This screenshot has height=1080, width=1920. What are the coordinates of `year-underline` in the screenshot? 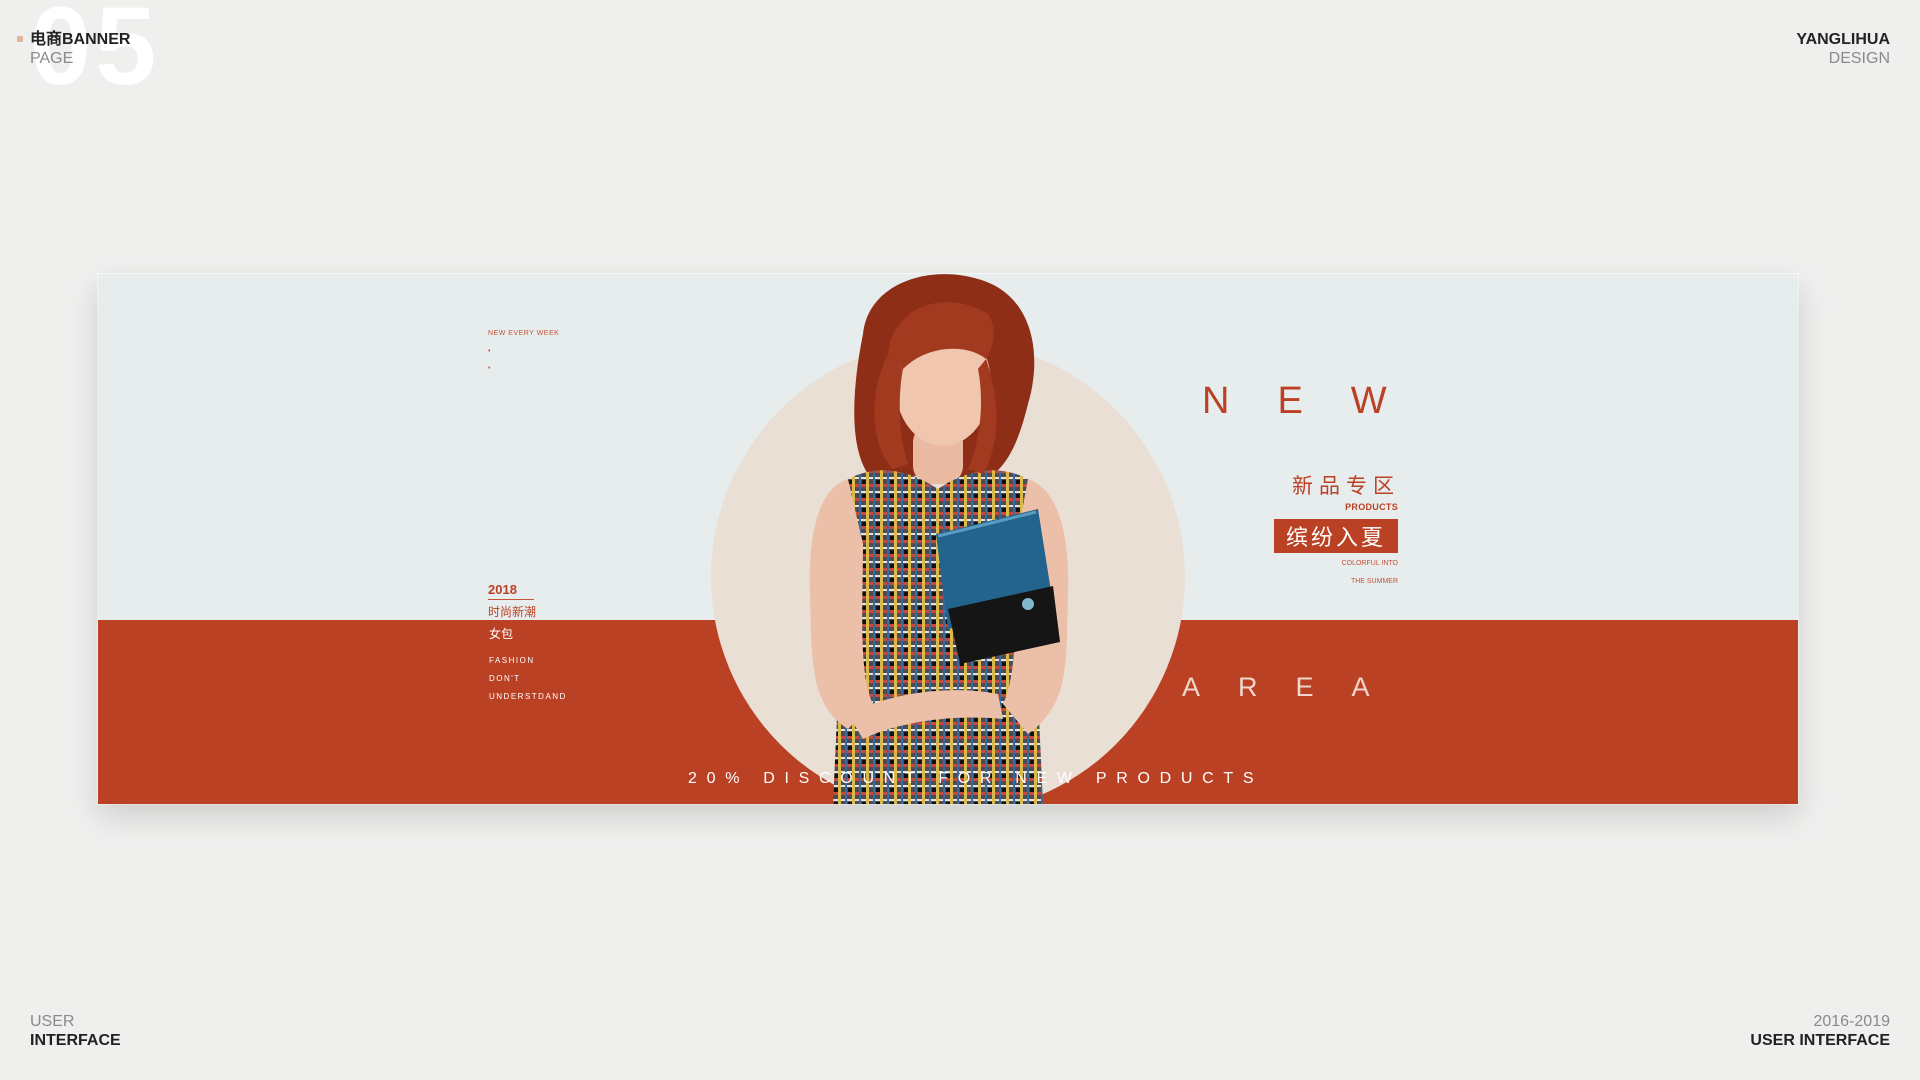 It's located at (511, 599).